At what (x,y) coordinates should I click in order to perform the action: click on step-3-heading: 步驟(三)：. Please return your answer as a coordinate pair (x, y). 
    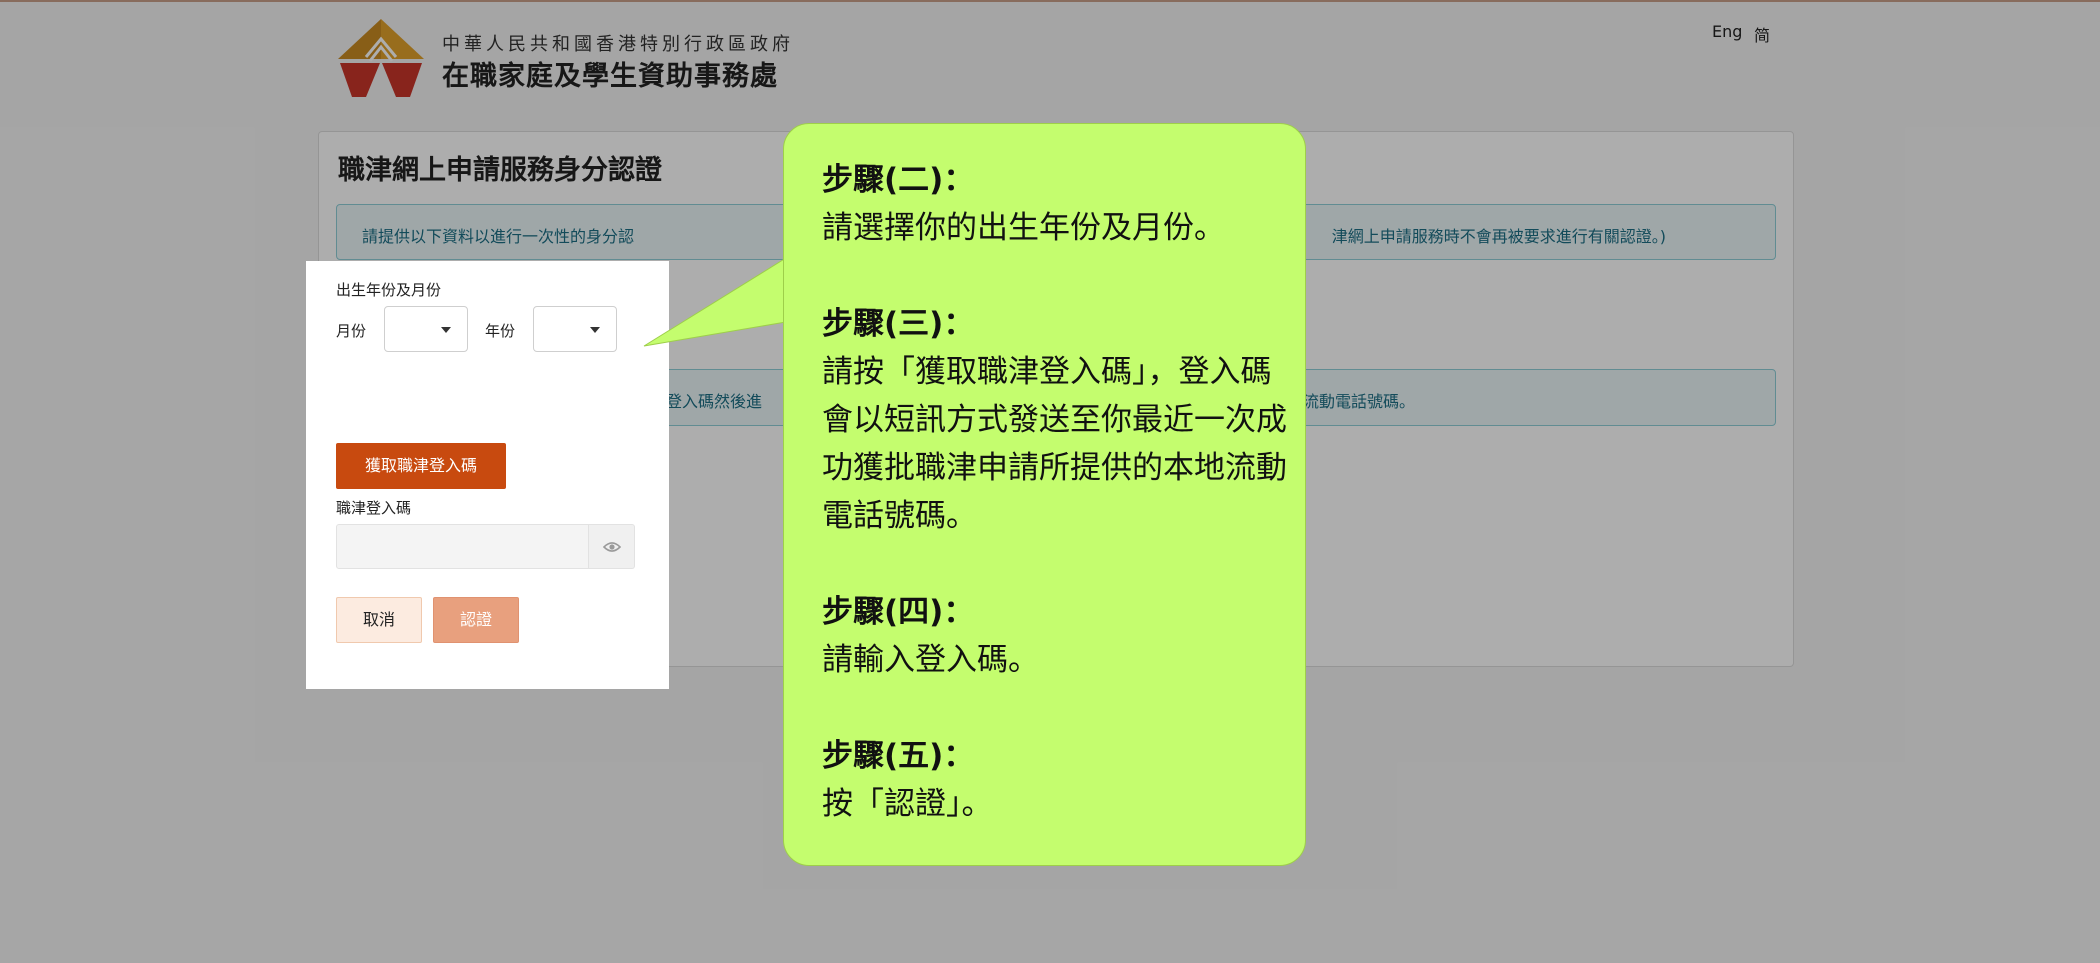
    Looking at the image, I should click on (898, 324).